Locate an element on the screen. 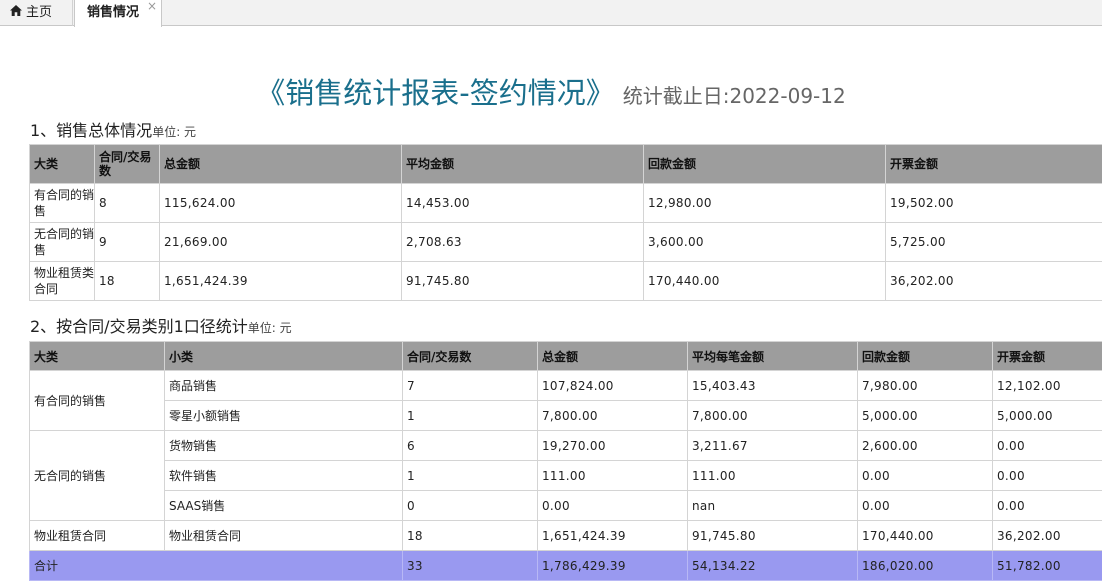 The height and width of the screenshot is (583, 1102). table-cell: 12,980.00 is located at coordinates (764, 203).